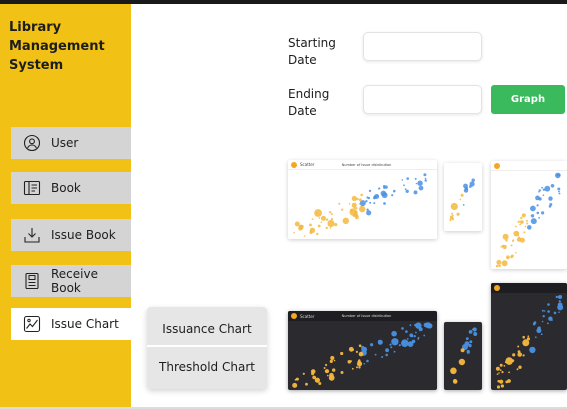 The width and height of the screenshot is (567, 409). What do you see at coordinates (362, 199) in the screenshot?
I see `chart-preview-light-wide: Scatter Number of Issue distribution` at bounding box center [362, 199].